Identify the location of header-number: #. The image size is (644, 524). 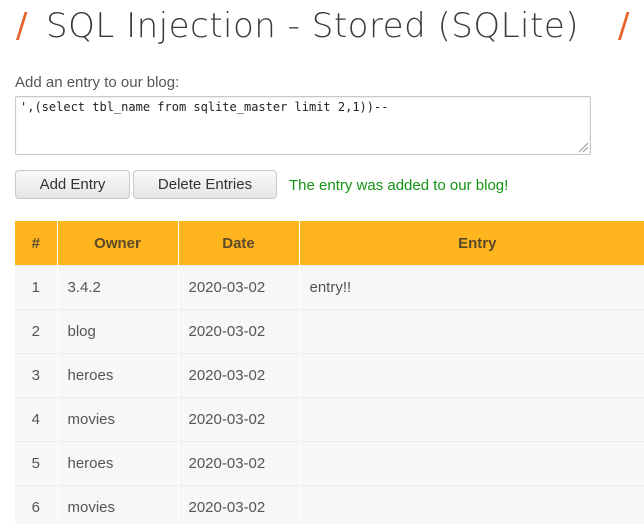
(36, 243).